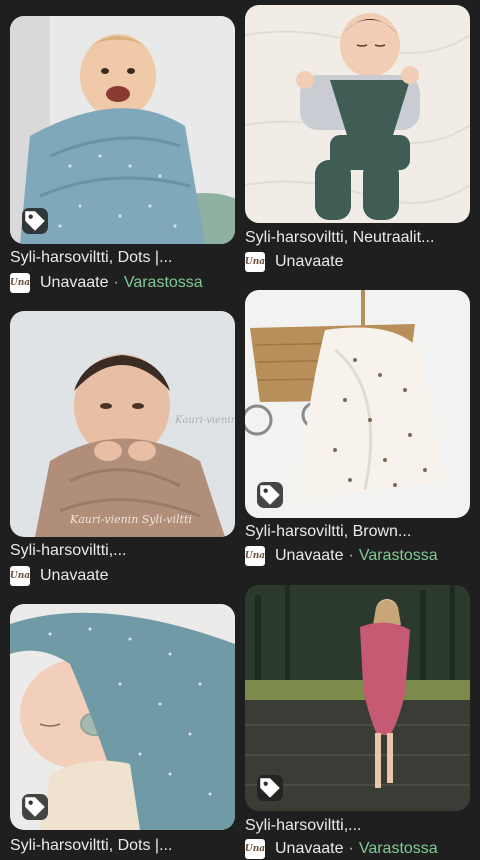 The width and height of the screenshot is (480, 860). I want to click on result-source-3: Una Unavaate, so click(59, 576).